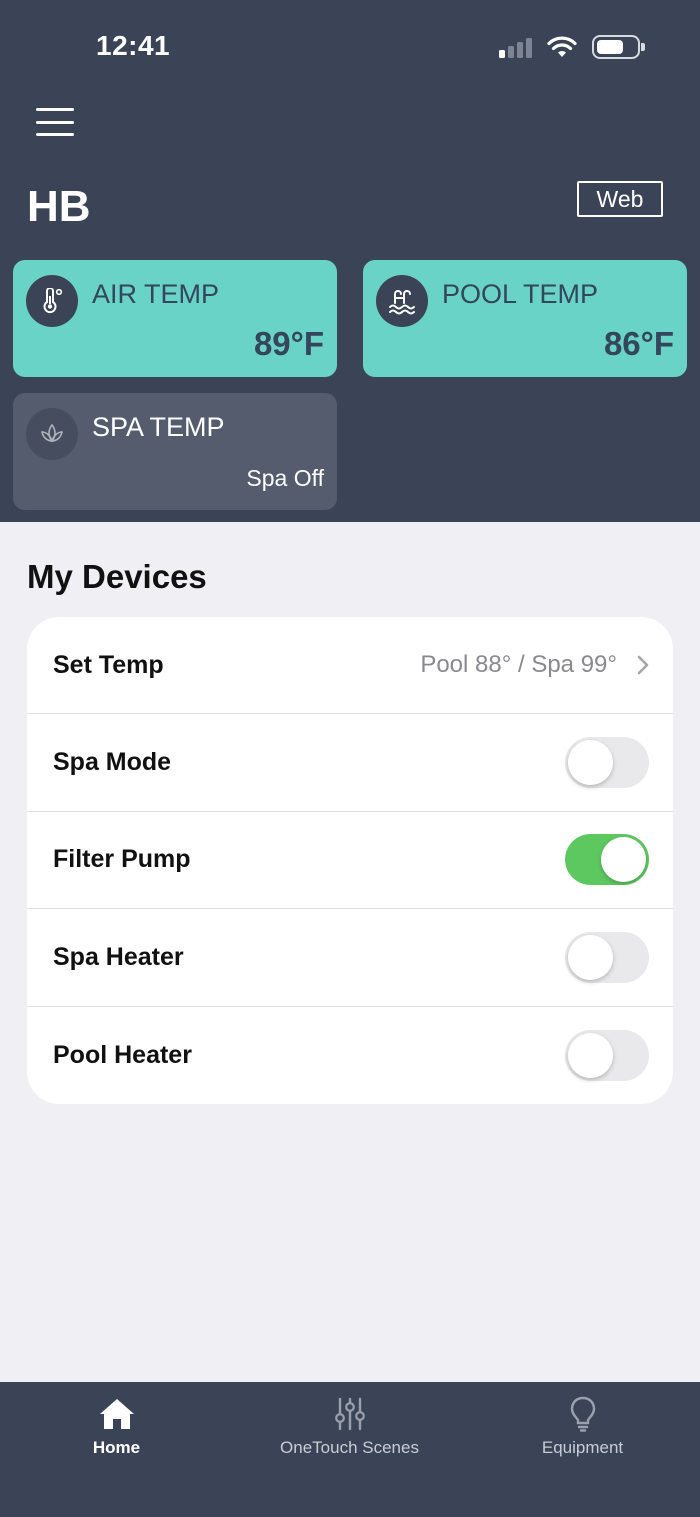 Image resolution: width=700 pixels, height=1517 pixels. I want to click on lotus-icon, so click(52, 434).